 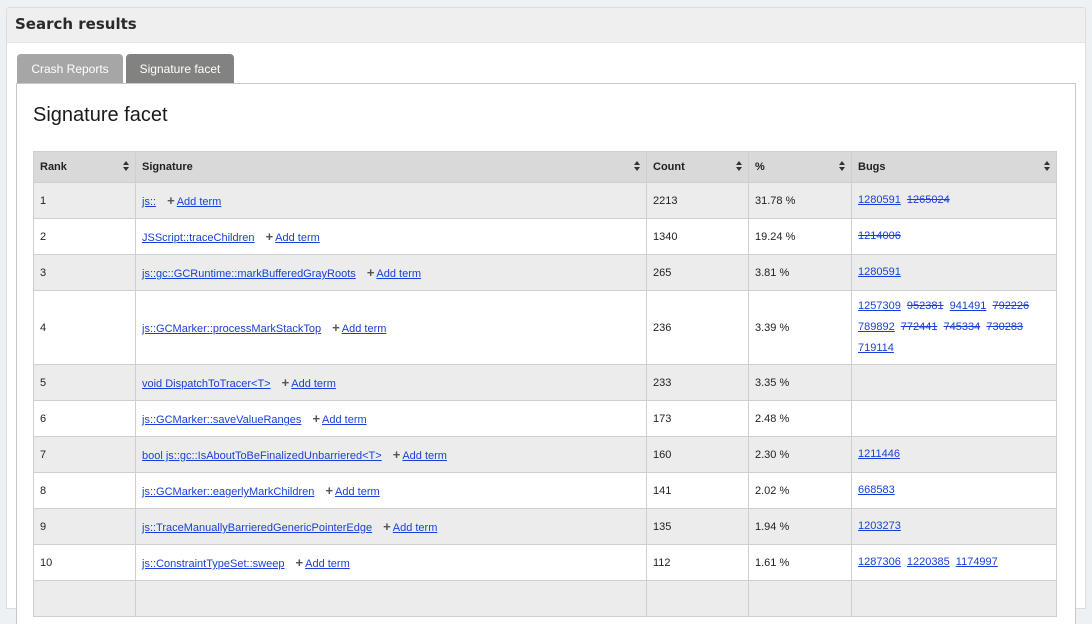 I want to click on column-header-bugs: Bugs, so click(x=954, y=167).